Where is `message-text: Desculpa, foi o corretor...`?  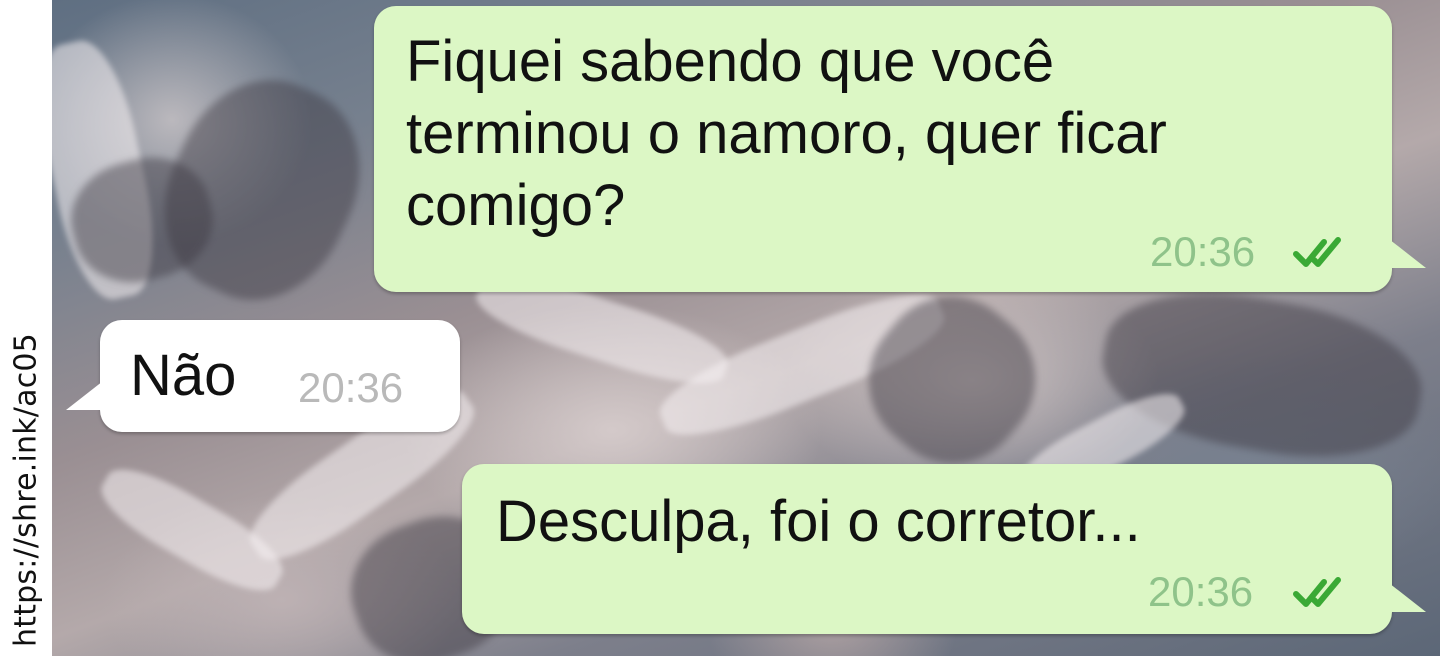 message-text: Desculpa, foi o corretor... is located at coordinates (818, 521).